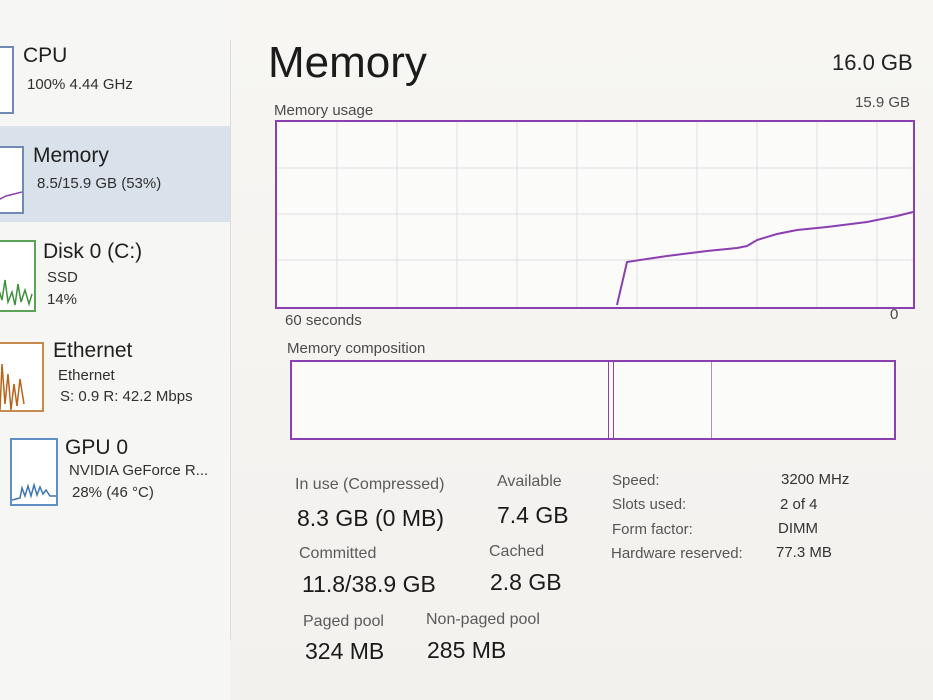 This screenshot has height=700, width=933. What do you see at coordinates (99, 183) in the screenshot?
I see `sidebar-item-memory-subtitle: 8.5/15.9 GB (53%)` at bounding box center [99, 183].